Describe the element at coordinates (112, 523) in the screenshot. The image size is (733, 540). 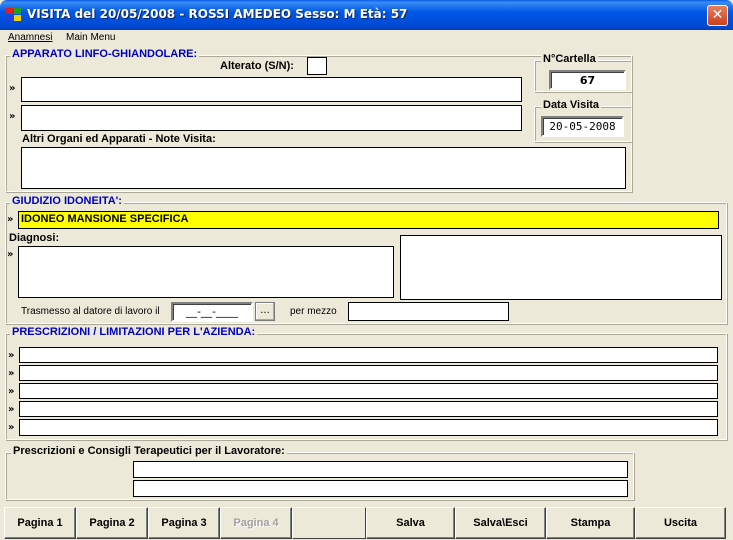
I see `pagina-2-button: Pagina 2` at that location.